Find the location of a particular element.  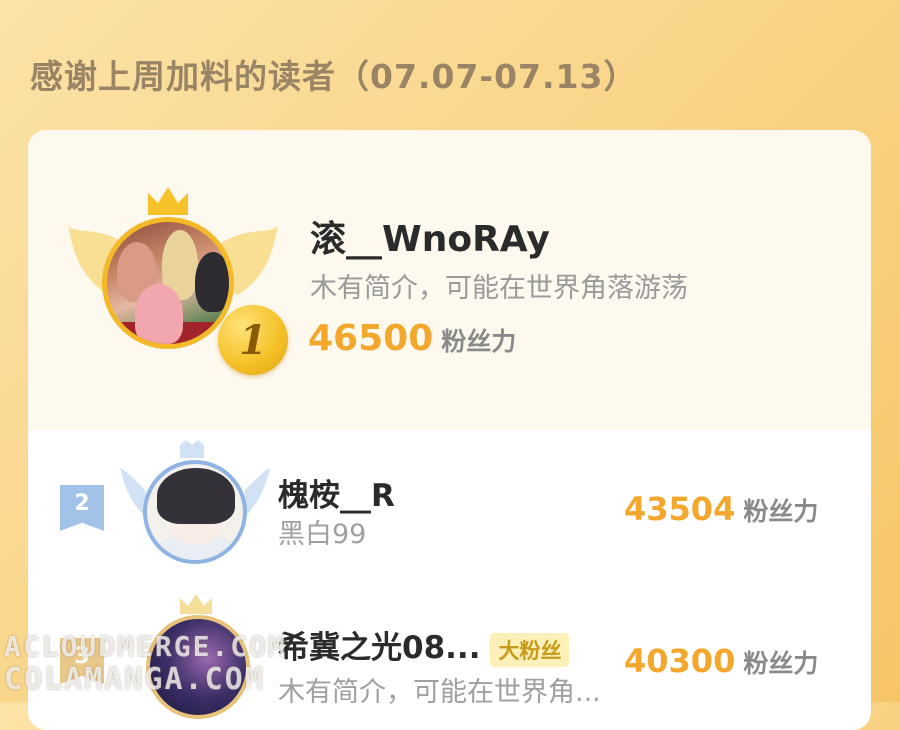

rank-2-username: 槐桉__R is located at coordinates (336, 492).